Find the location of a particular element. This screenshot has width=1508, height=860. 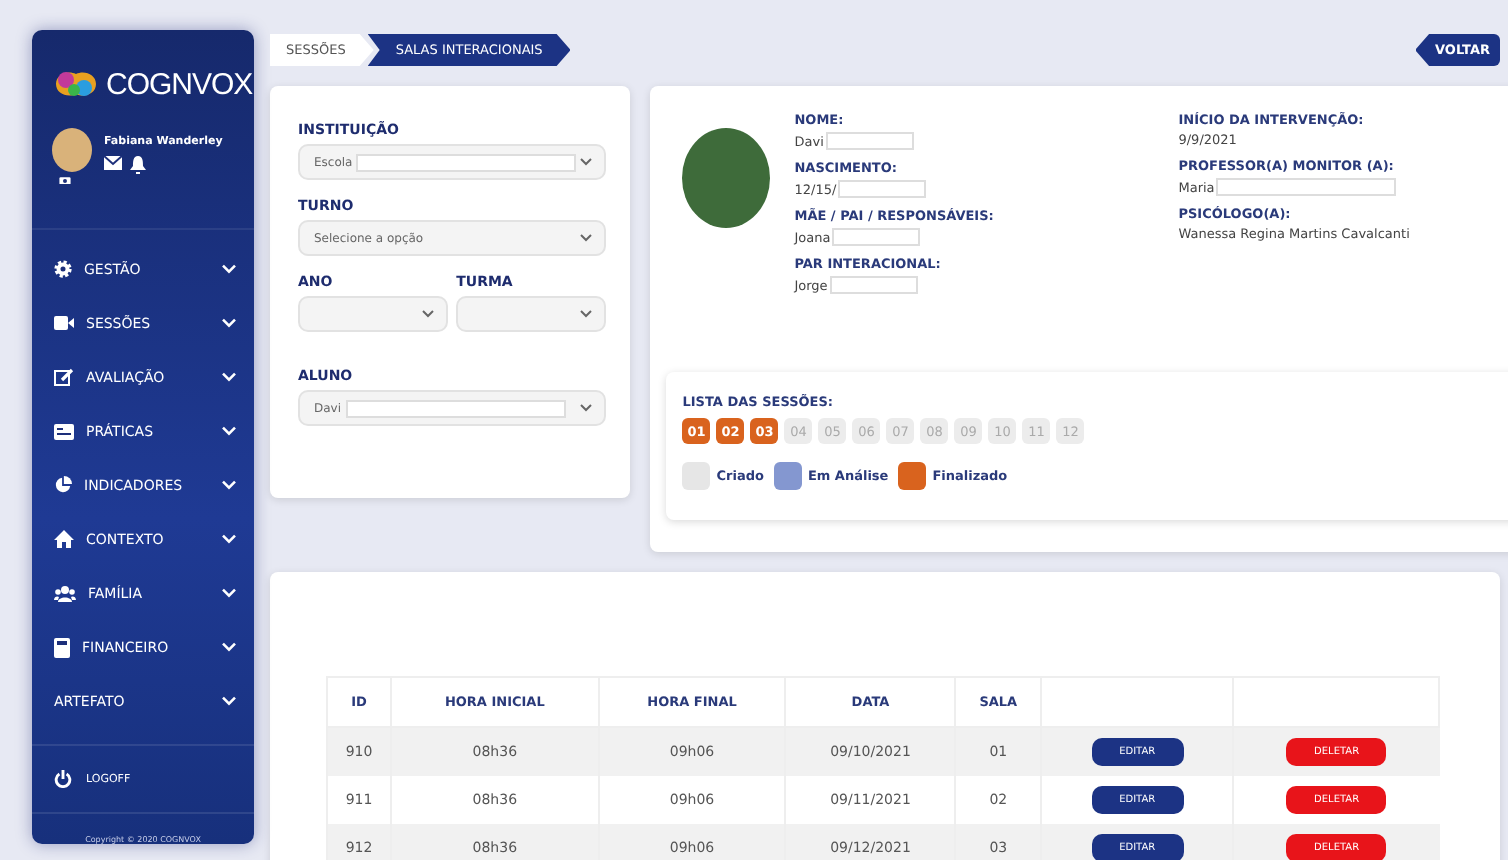

mail-icon is located at coordinates (113, 162).